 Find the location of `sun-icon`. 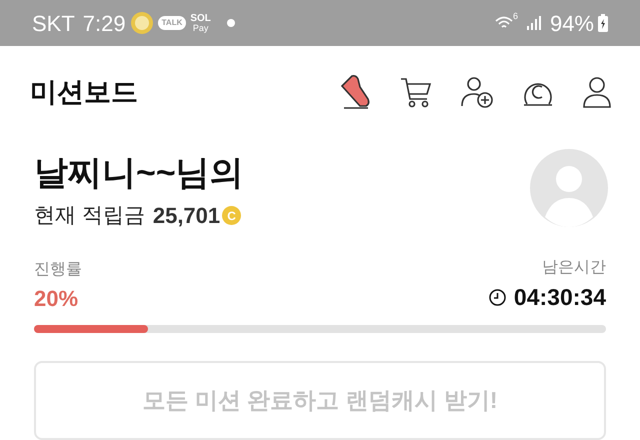

sun-icon is located at coordinates (142, 23).